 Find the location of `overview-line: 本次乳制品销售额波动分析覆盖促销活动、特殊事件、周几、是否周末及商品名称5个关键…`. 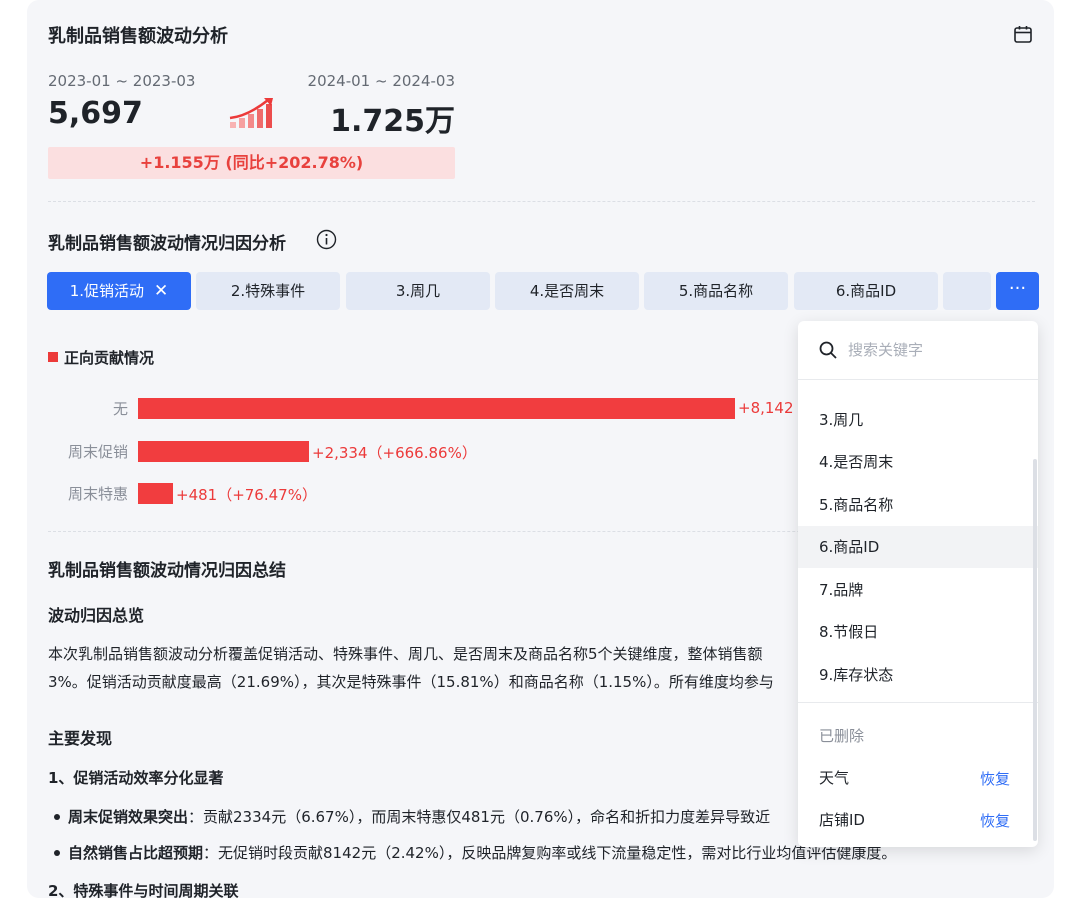

overview-line: 本次乳制品销售额波动分析覆盖促销活动、特殊事件、周几、是否周末及商品名称5个关键… is located at coordinates (405, 654).